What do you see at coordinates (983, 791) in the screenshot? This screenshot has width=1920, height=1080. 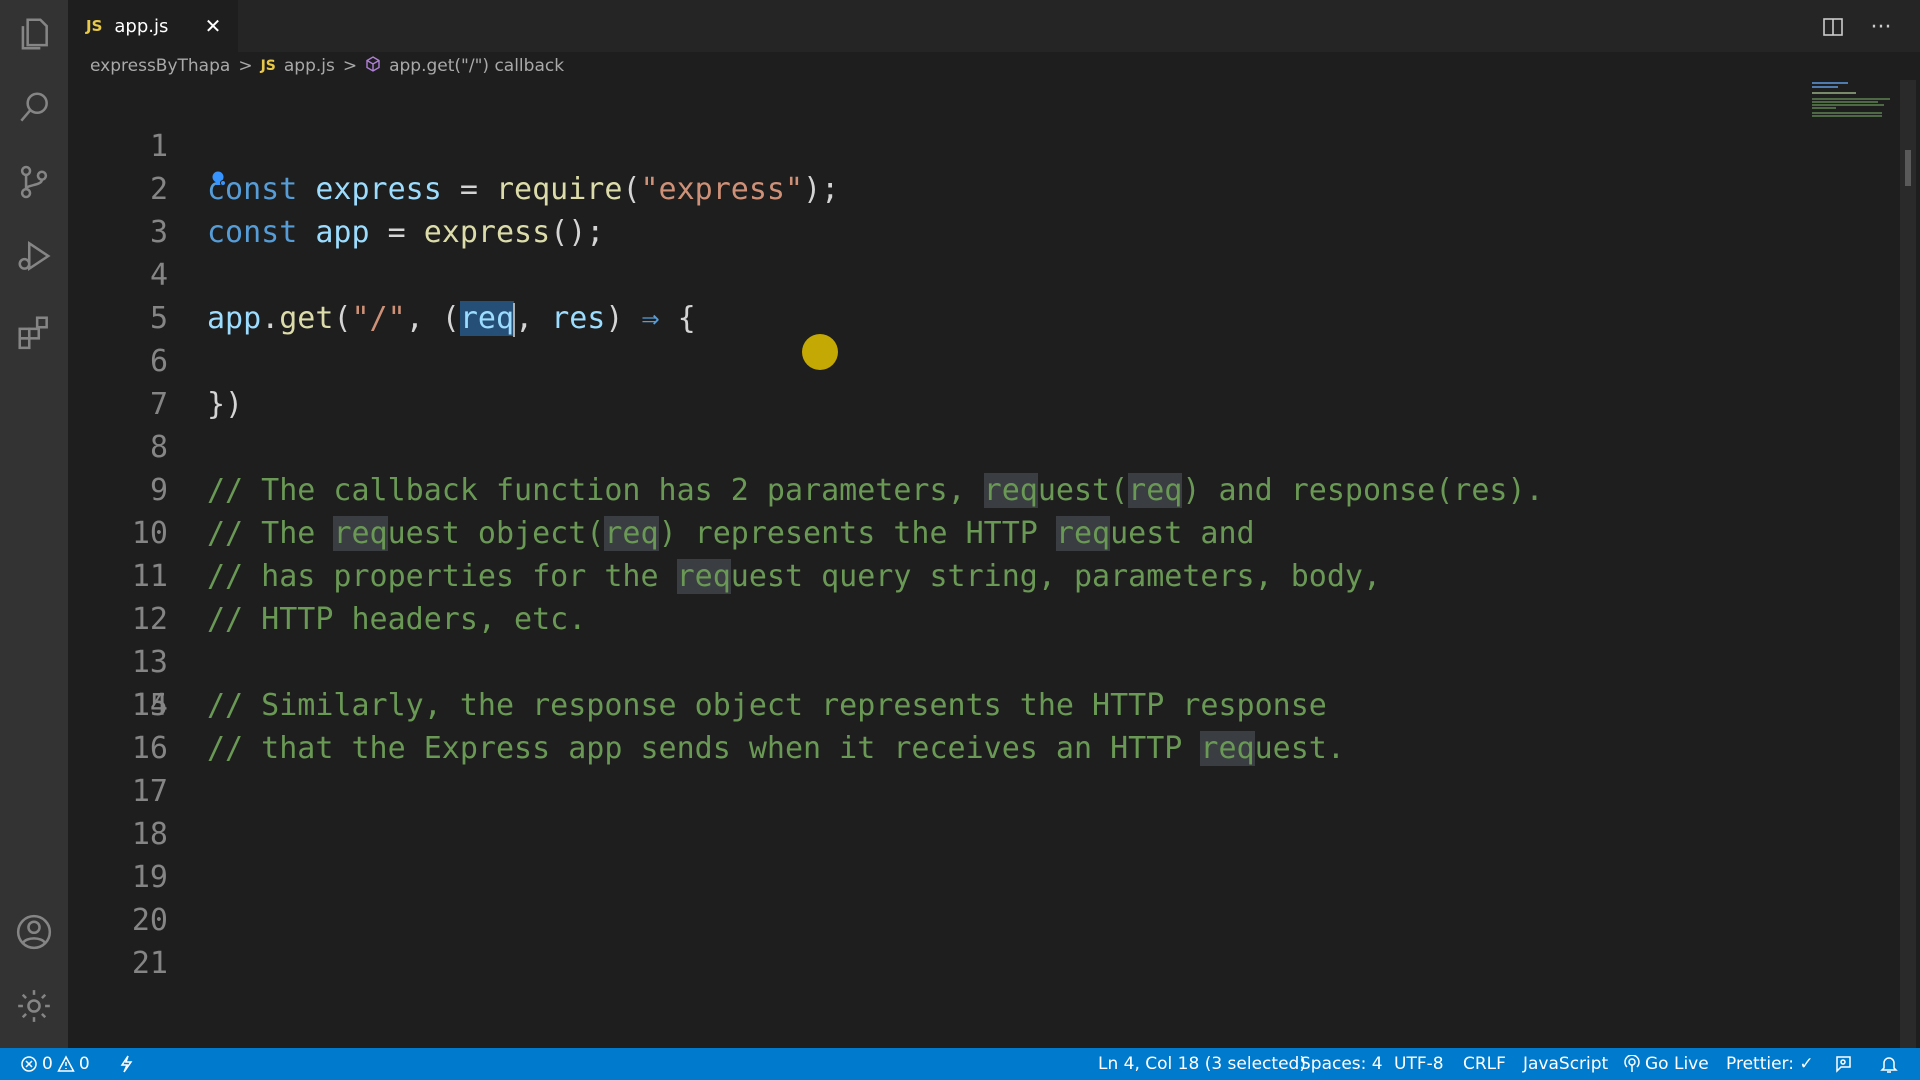 I see `code-line: 17` at bounding box center [983, 791].